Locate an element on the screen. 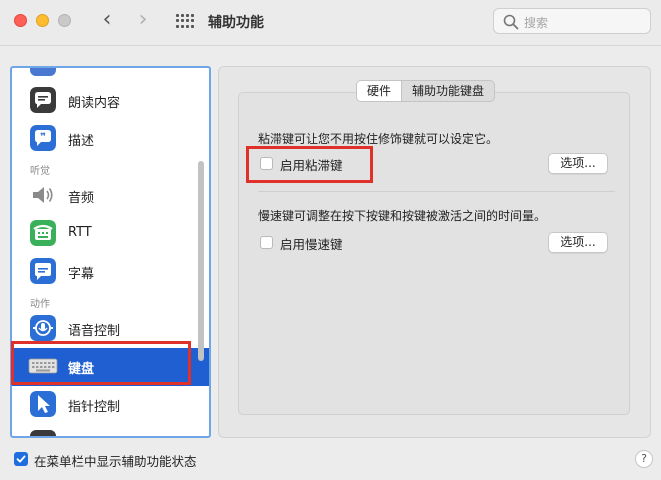 This screenshot has height=480, width=661. help-button: ? is located at coordinates (644, 459).